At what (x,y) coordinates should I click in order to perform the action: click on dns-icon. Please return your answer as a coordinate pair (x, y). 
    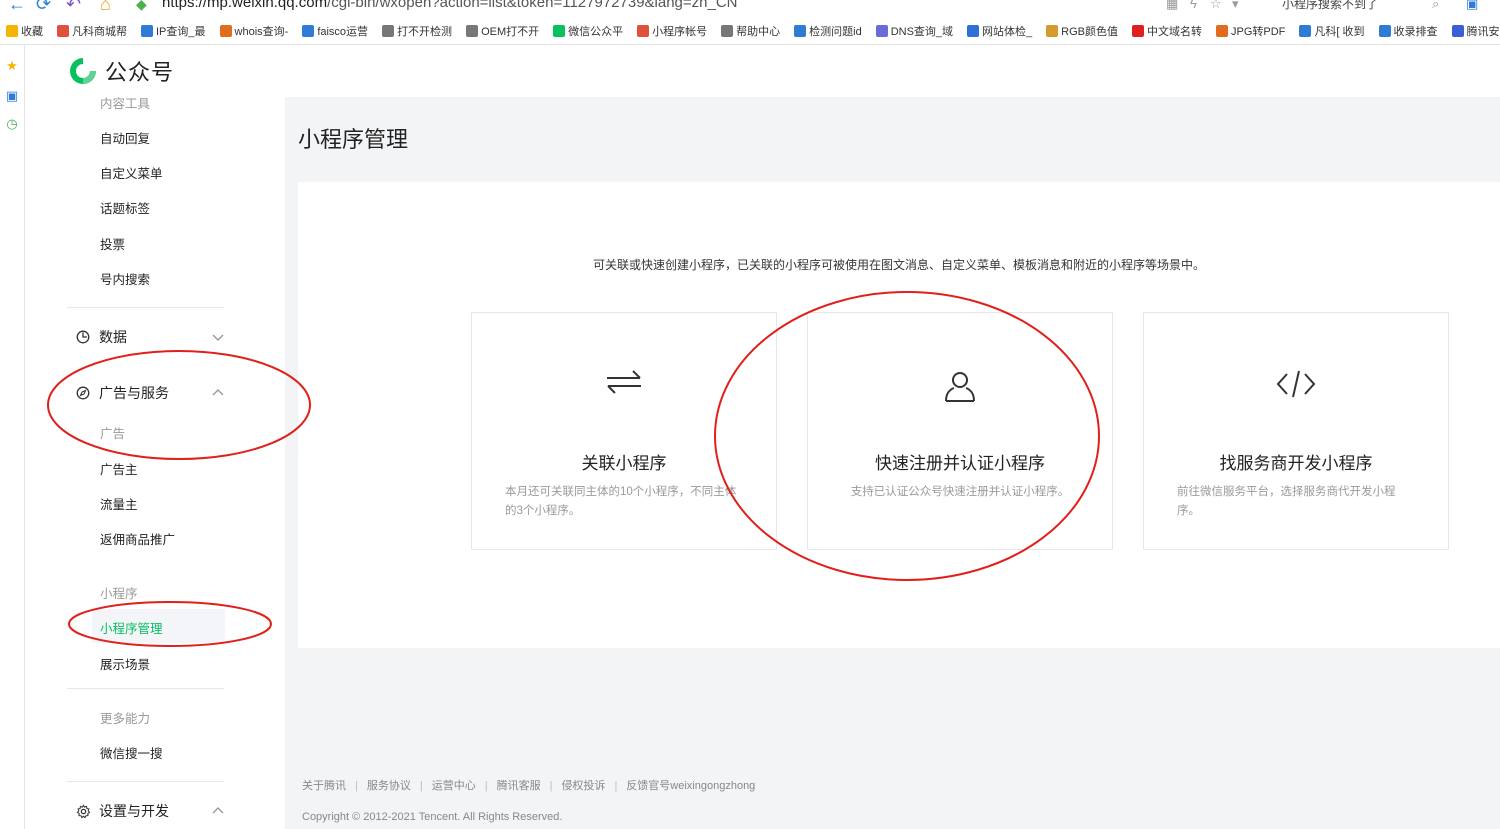
    Looking at the image, I should click on (881, 31).